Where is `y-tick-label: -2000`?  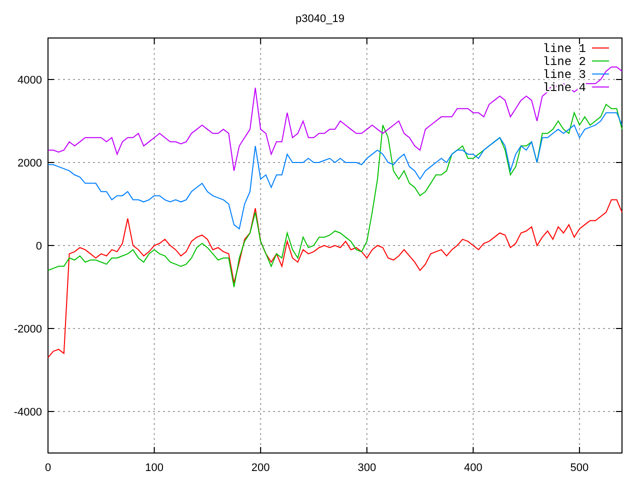
y-tick-label: -2000 is located at coordinates (28, 330).